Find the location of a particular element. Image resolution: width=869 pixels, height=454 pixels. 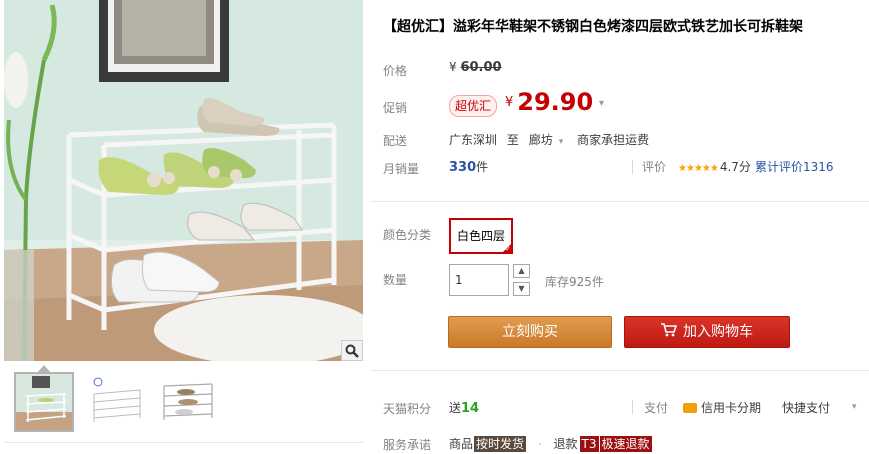

points-value: 14 is located at coordinates (470, 408).